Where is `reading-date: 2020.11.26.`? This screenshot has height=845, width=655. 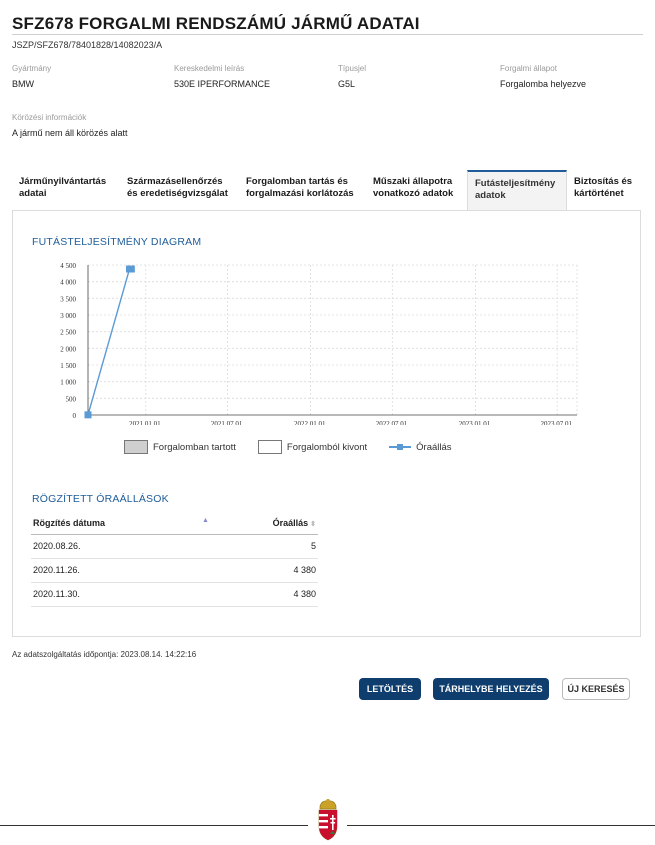
reading-date: 2020.11.26. is located at coordinates (119, 570).